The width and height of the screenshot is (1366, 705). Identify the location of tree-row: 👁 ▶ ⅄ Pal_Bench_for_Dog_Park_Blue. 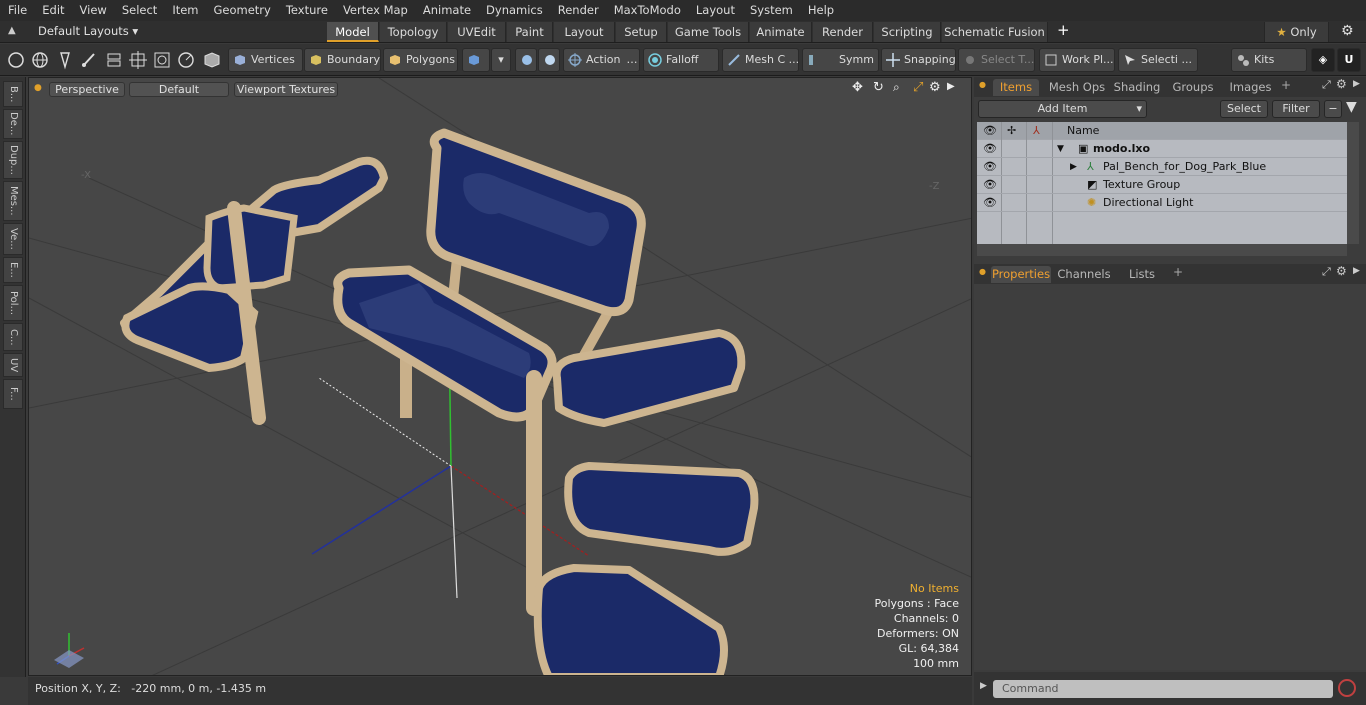
(1162, 167).